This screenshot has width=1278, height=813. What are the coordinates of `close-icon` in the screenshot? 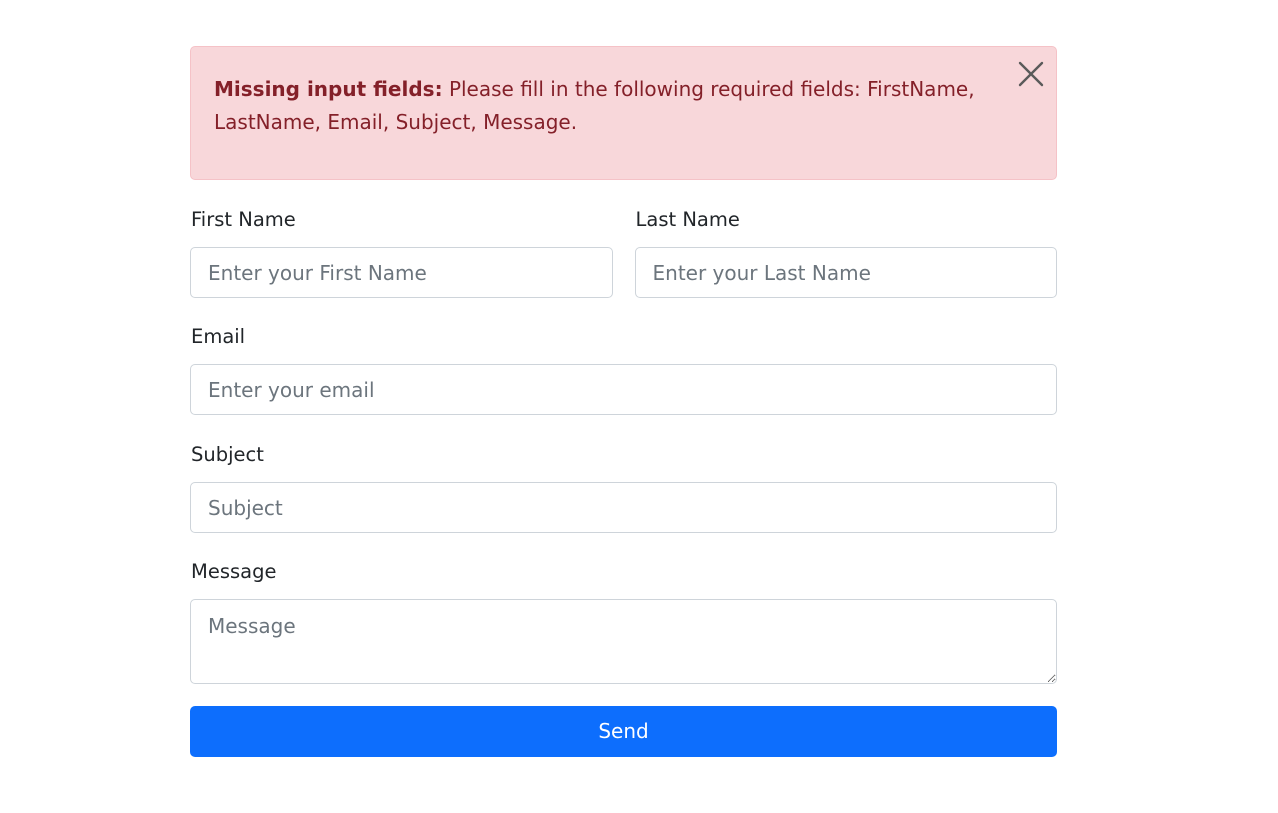 It's located at (1031, 74).